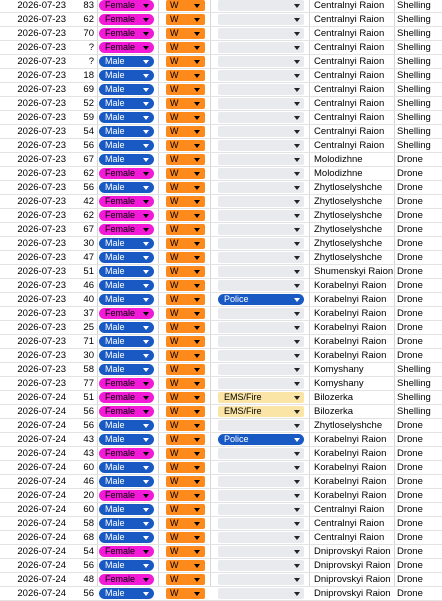  What do you see at coordinates (80, 159) in the screenshot?
I see `age-cell: 67` at bounding box center [80, 159].